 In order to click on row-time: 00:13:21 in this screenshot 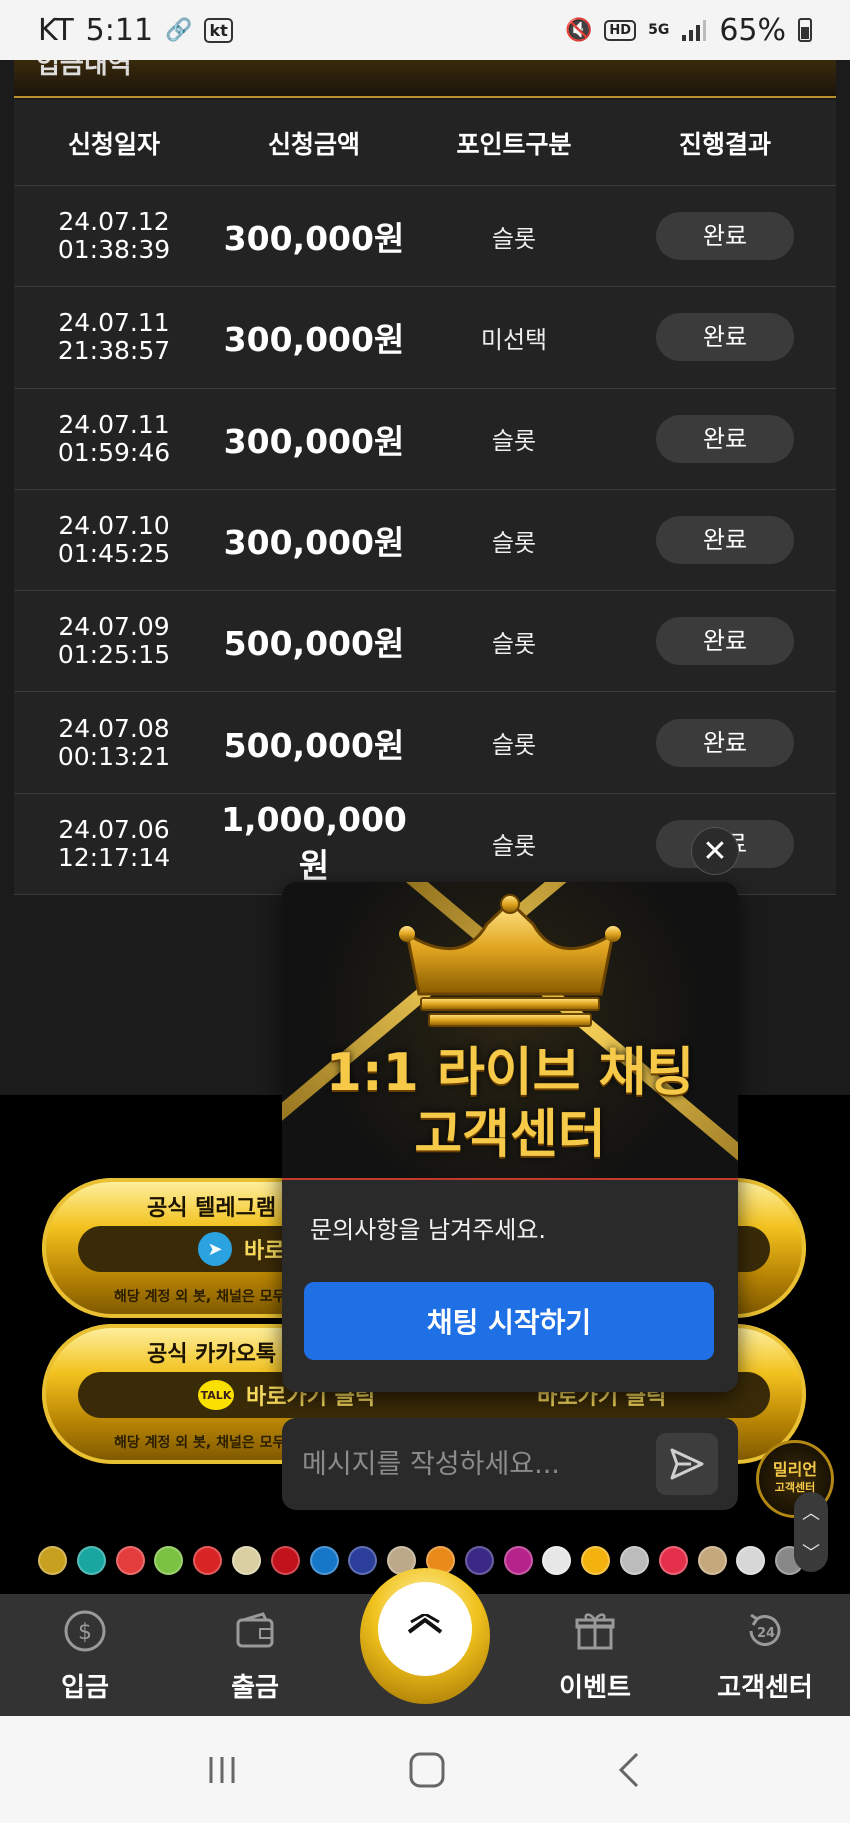, I will do `click(114, 756)`.